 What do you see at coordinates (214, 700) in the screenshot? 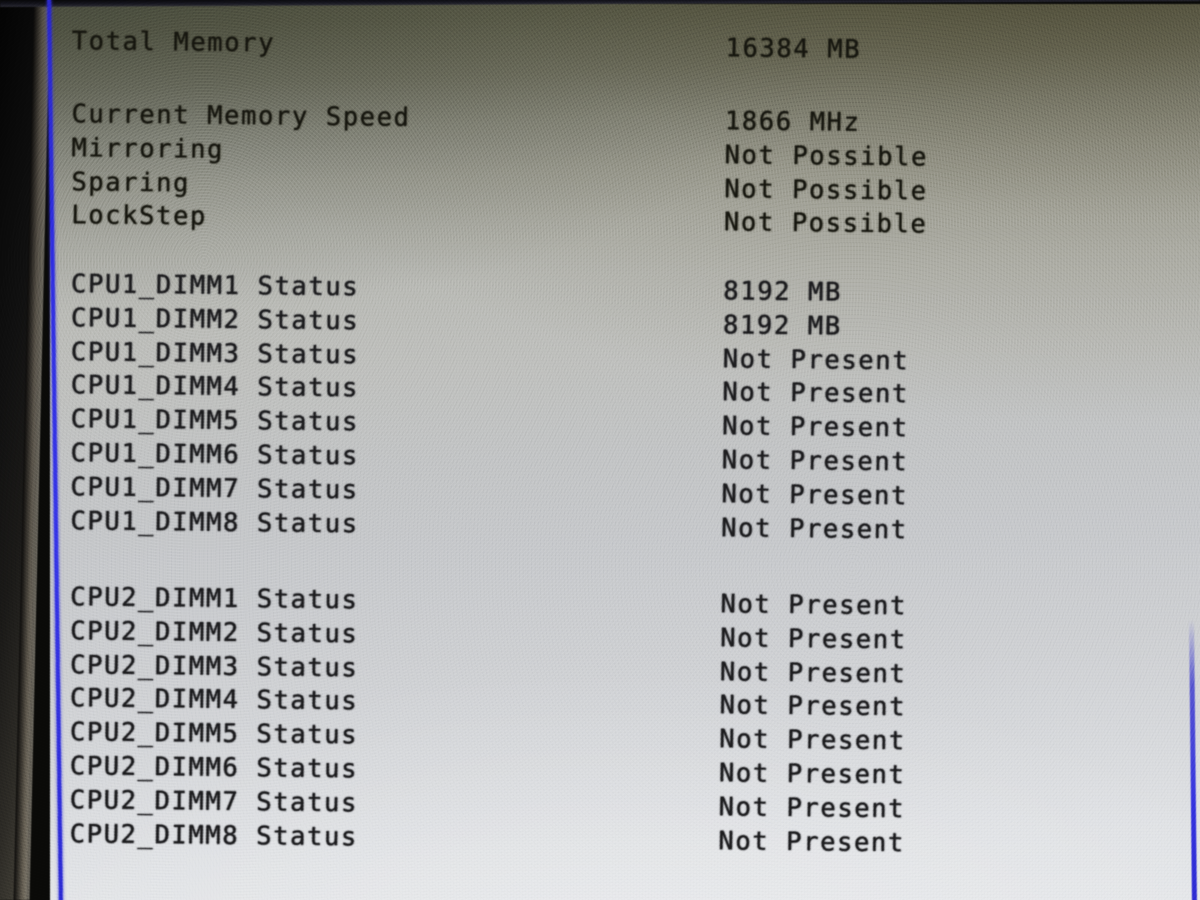
I see `cpu2-dimm-label: CPU2_DIMM4 Status` at bounding box center [214, 700].